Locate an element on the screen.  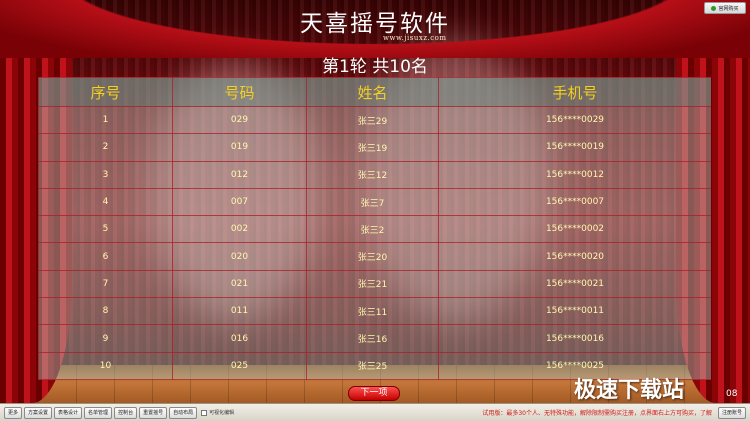
table-row: 2 019 张三19 156****0019 is located at coordinates (374, 147).